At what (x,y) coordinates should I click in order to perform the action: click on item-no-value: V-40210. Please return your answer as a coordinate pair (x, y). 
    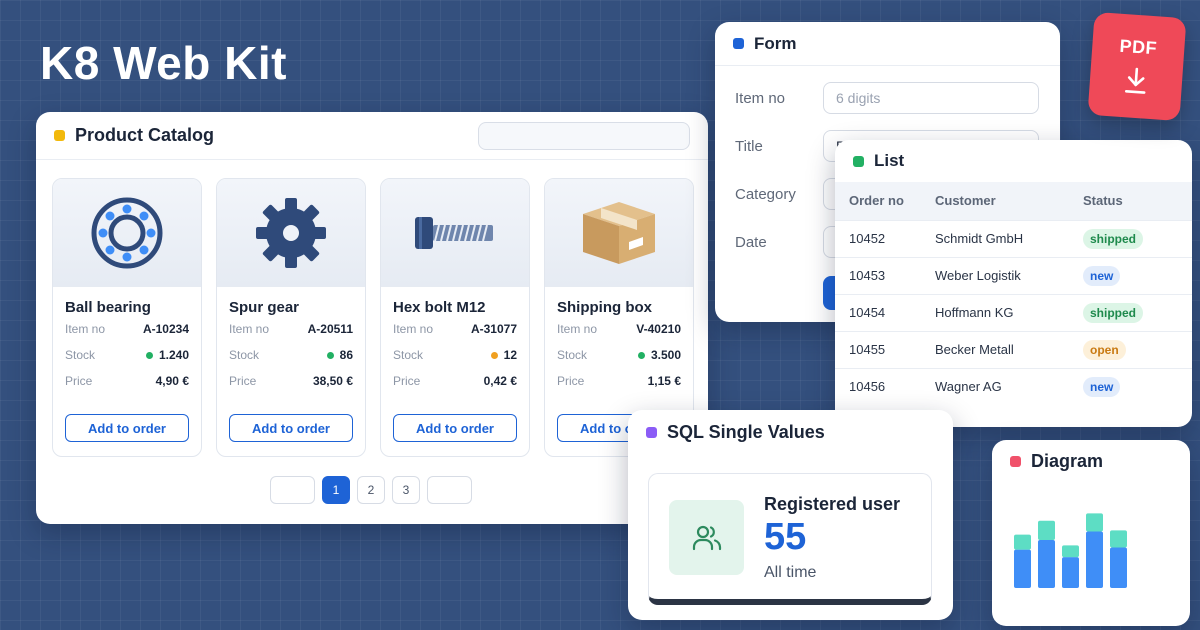
    Looking at the image, I should click on (658, 329).